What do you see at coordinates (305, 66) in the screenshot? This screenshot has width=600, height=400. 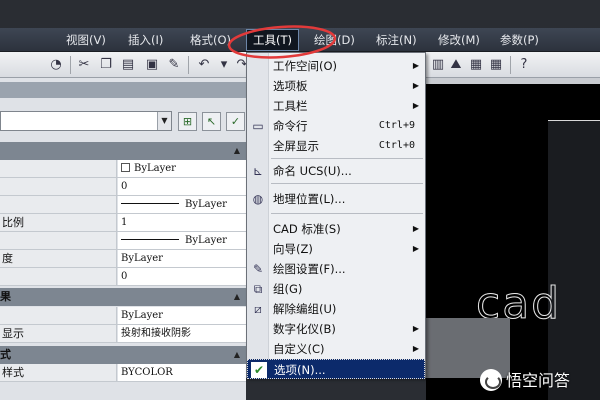 I see `menu-item-label: 工作空间(O)` at bounding box center [305, 66].